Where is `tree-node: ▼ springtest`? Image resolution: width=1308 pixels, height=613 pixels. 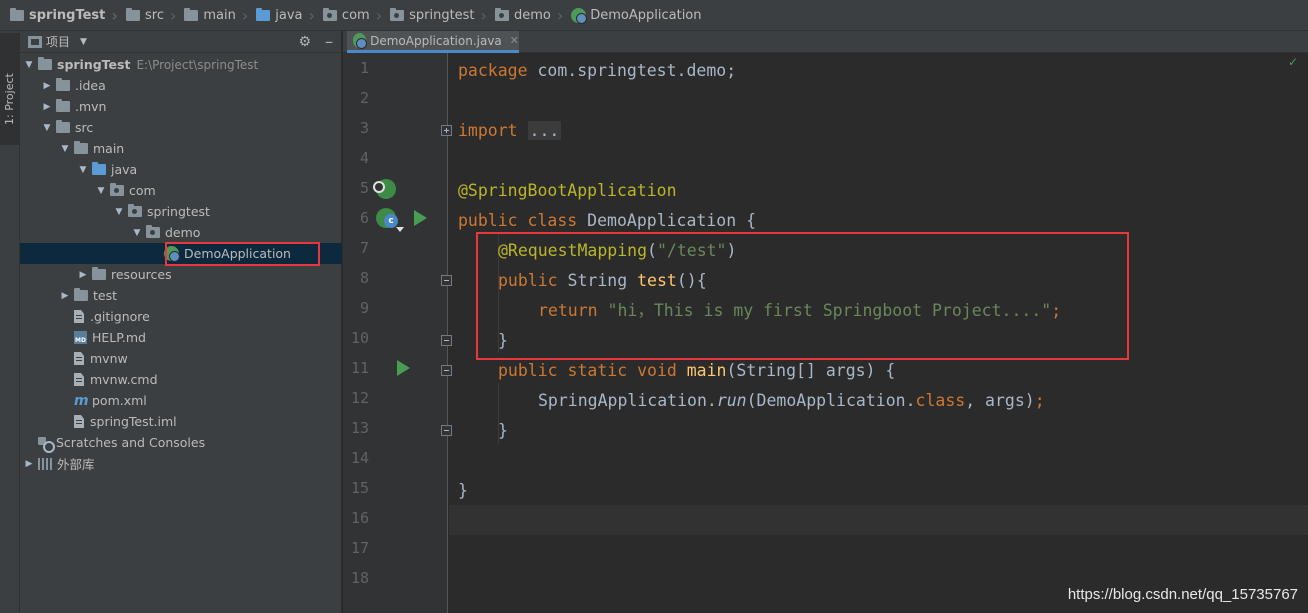 tree-node: ▼ springtest is located at coordinates (181, 211).